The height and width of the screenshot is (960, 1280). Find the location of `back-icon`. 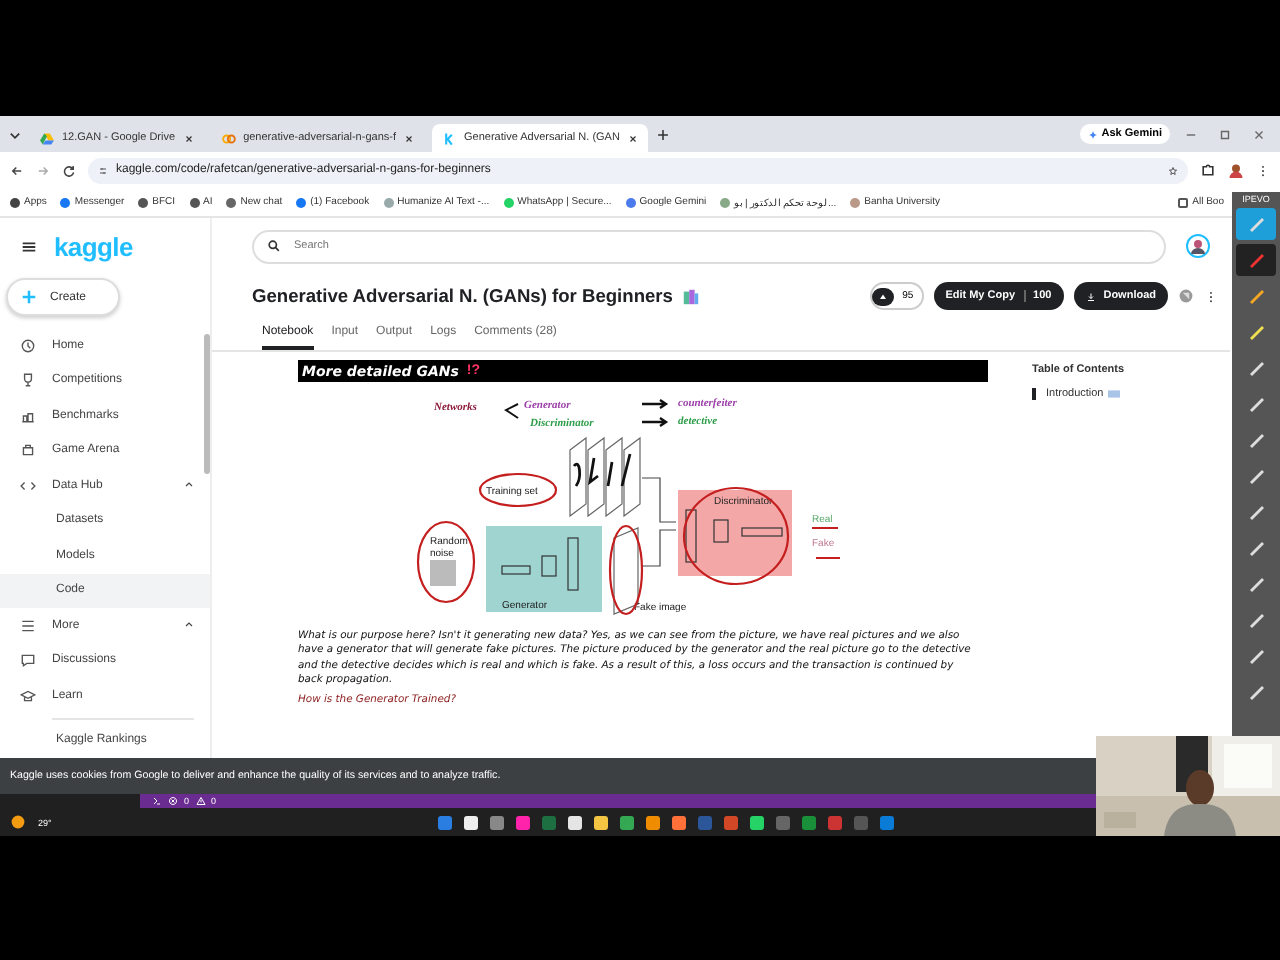

back-icon is located at coordinates (17, 170).